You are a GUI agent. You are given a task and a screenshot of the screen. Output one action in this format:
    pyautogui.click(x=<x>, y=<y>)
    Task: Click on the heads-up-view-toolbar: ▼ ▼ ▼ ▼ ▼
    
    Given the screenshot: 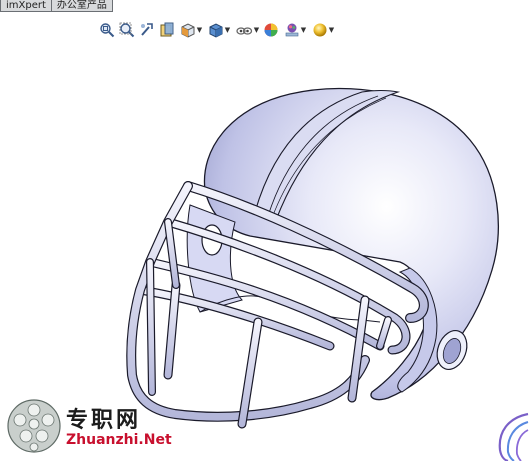 What is the action you would take?
    pyautogui.click(x=217, y=30)
    